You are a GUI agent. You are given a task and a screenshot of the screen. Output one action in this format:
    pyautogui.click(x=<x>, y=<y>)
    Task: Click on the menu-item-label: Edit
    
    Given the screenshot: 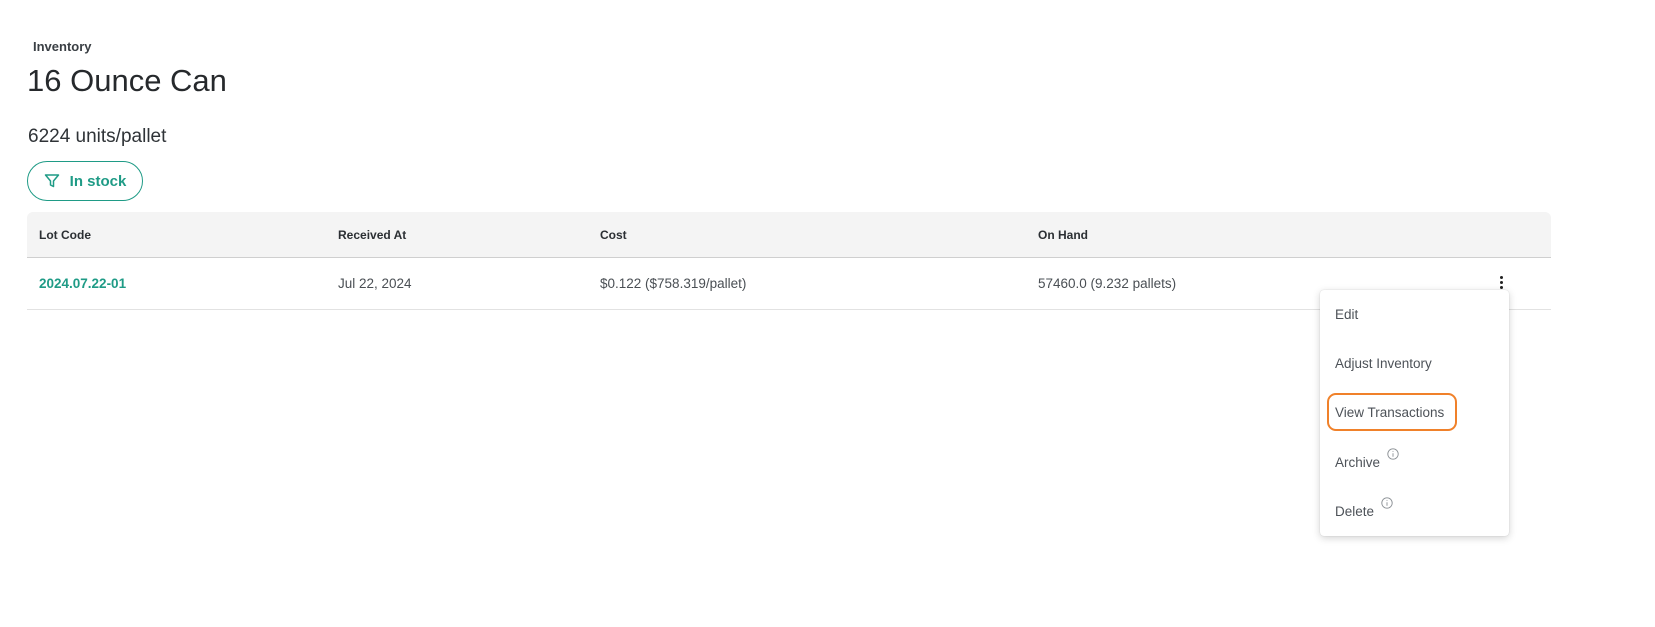 What is the action you would take?
    pyautogui.click(x=1347, y=314)
    